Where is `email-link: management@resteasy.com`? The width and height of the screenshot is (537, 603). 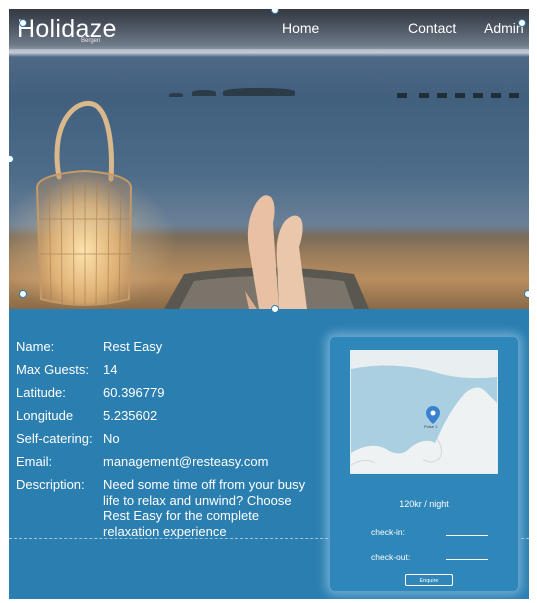 email-link: management@resteasy.com is located at coordinates (185, 461).